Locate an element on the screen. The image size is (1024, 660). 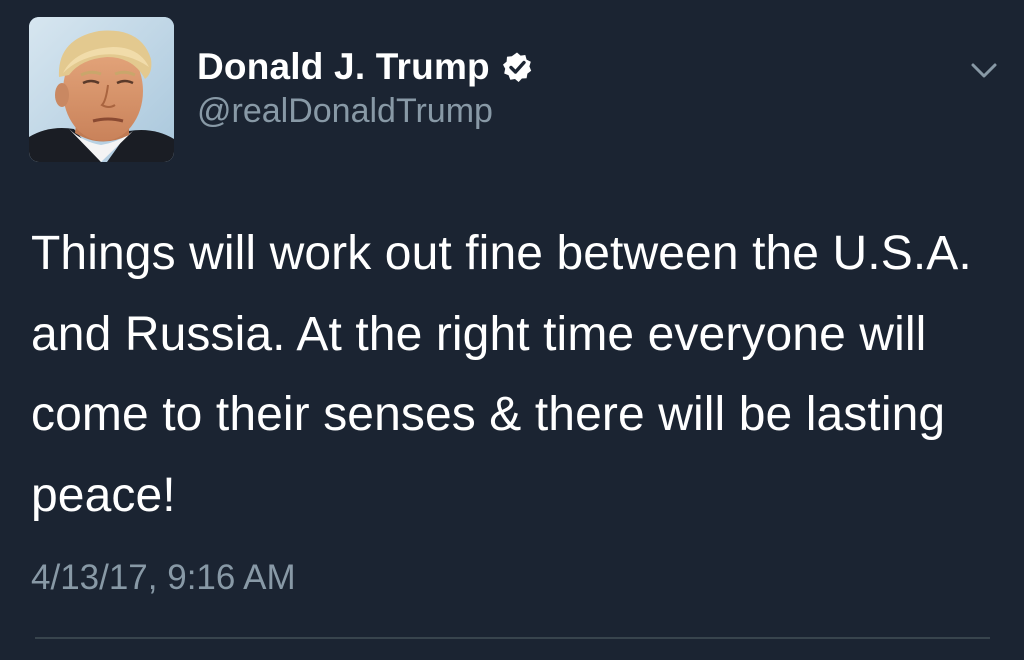
display-name: Donald J. Trump is located at coordinates (343, 67).